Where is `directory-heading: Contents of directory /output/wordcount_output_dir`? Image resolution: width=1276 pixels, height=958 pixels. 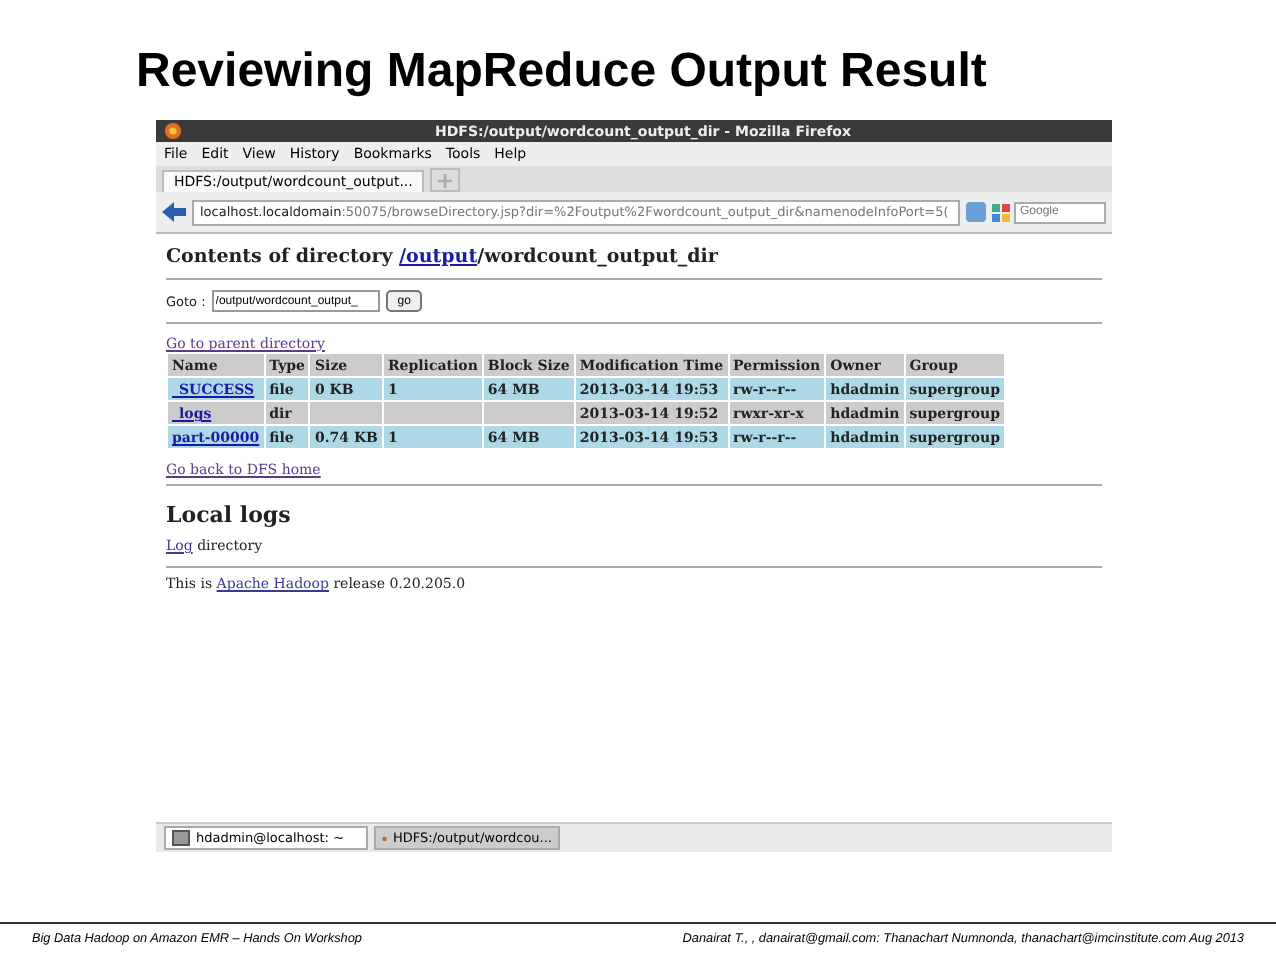
directory-heading: Contents of directory /output/wordcount_output_dir is located at coordinates (443, 257).